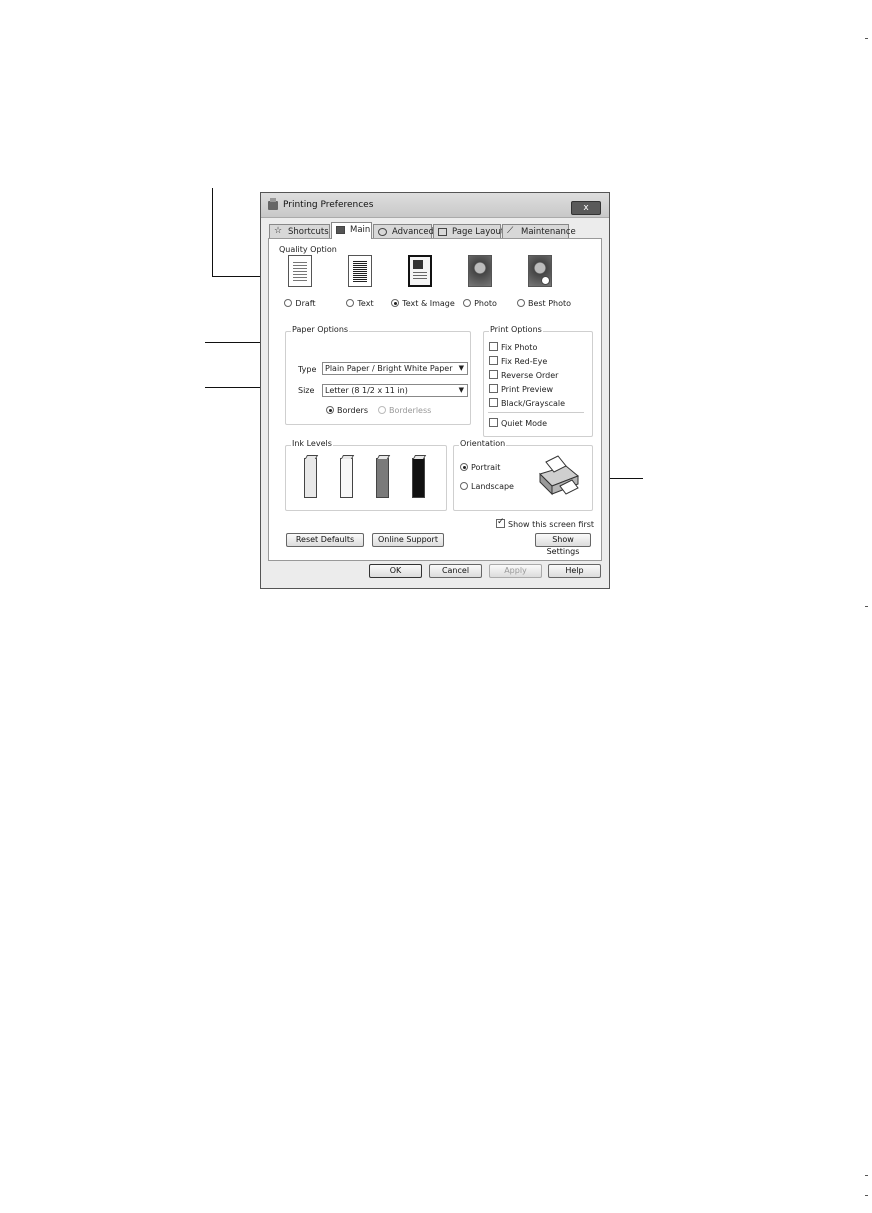 The height and width of the screenshot is (1213, 872). I want to click on quality-best-photo-label: Best Photo, so click(549, 303).